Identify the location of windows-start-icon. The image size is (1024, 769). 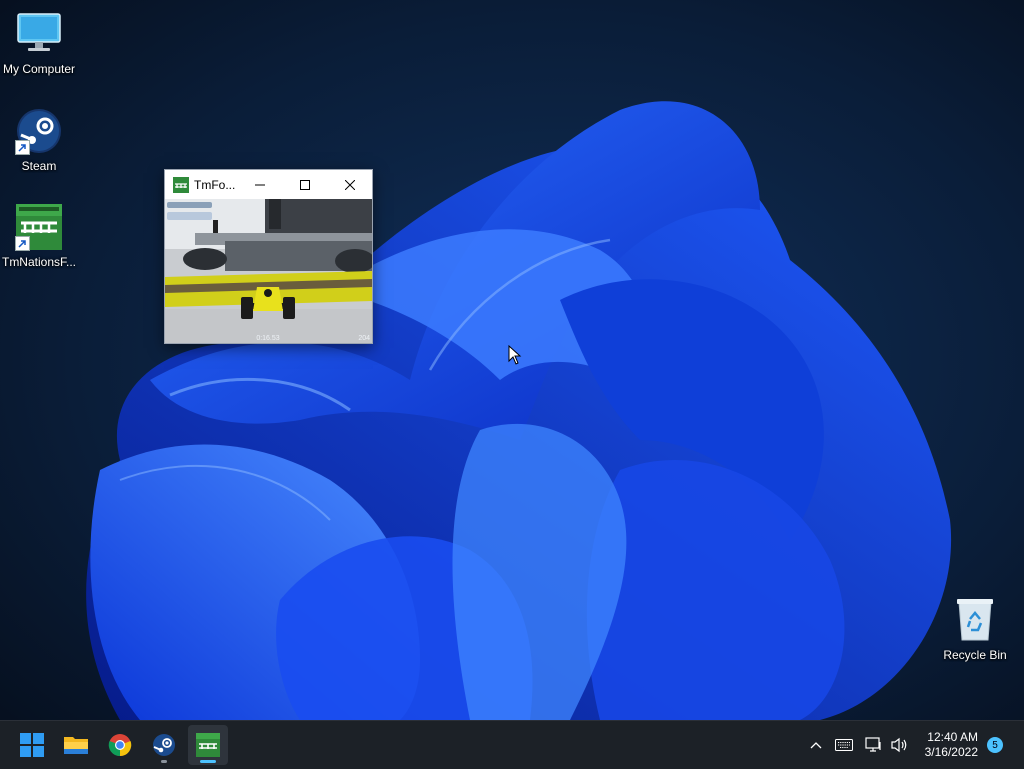
(32, 745).